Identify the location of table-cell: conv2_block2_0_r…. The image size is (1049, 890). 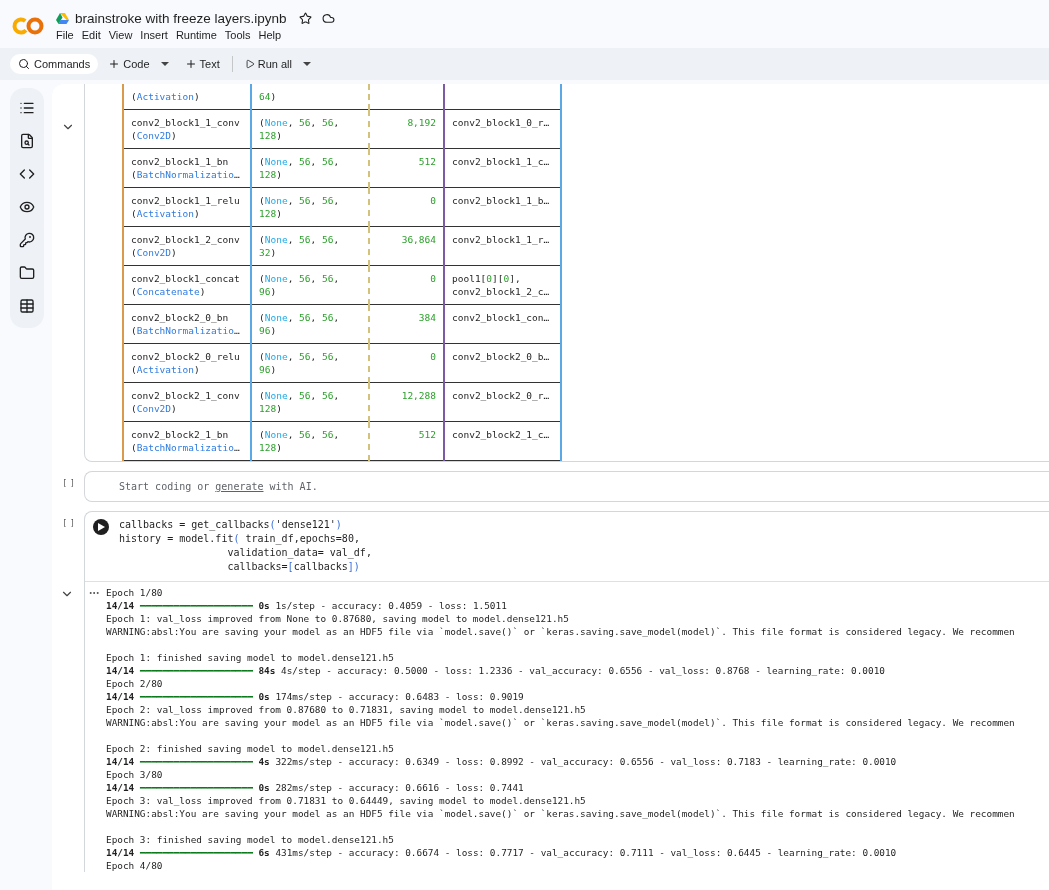
(502, 402).